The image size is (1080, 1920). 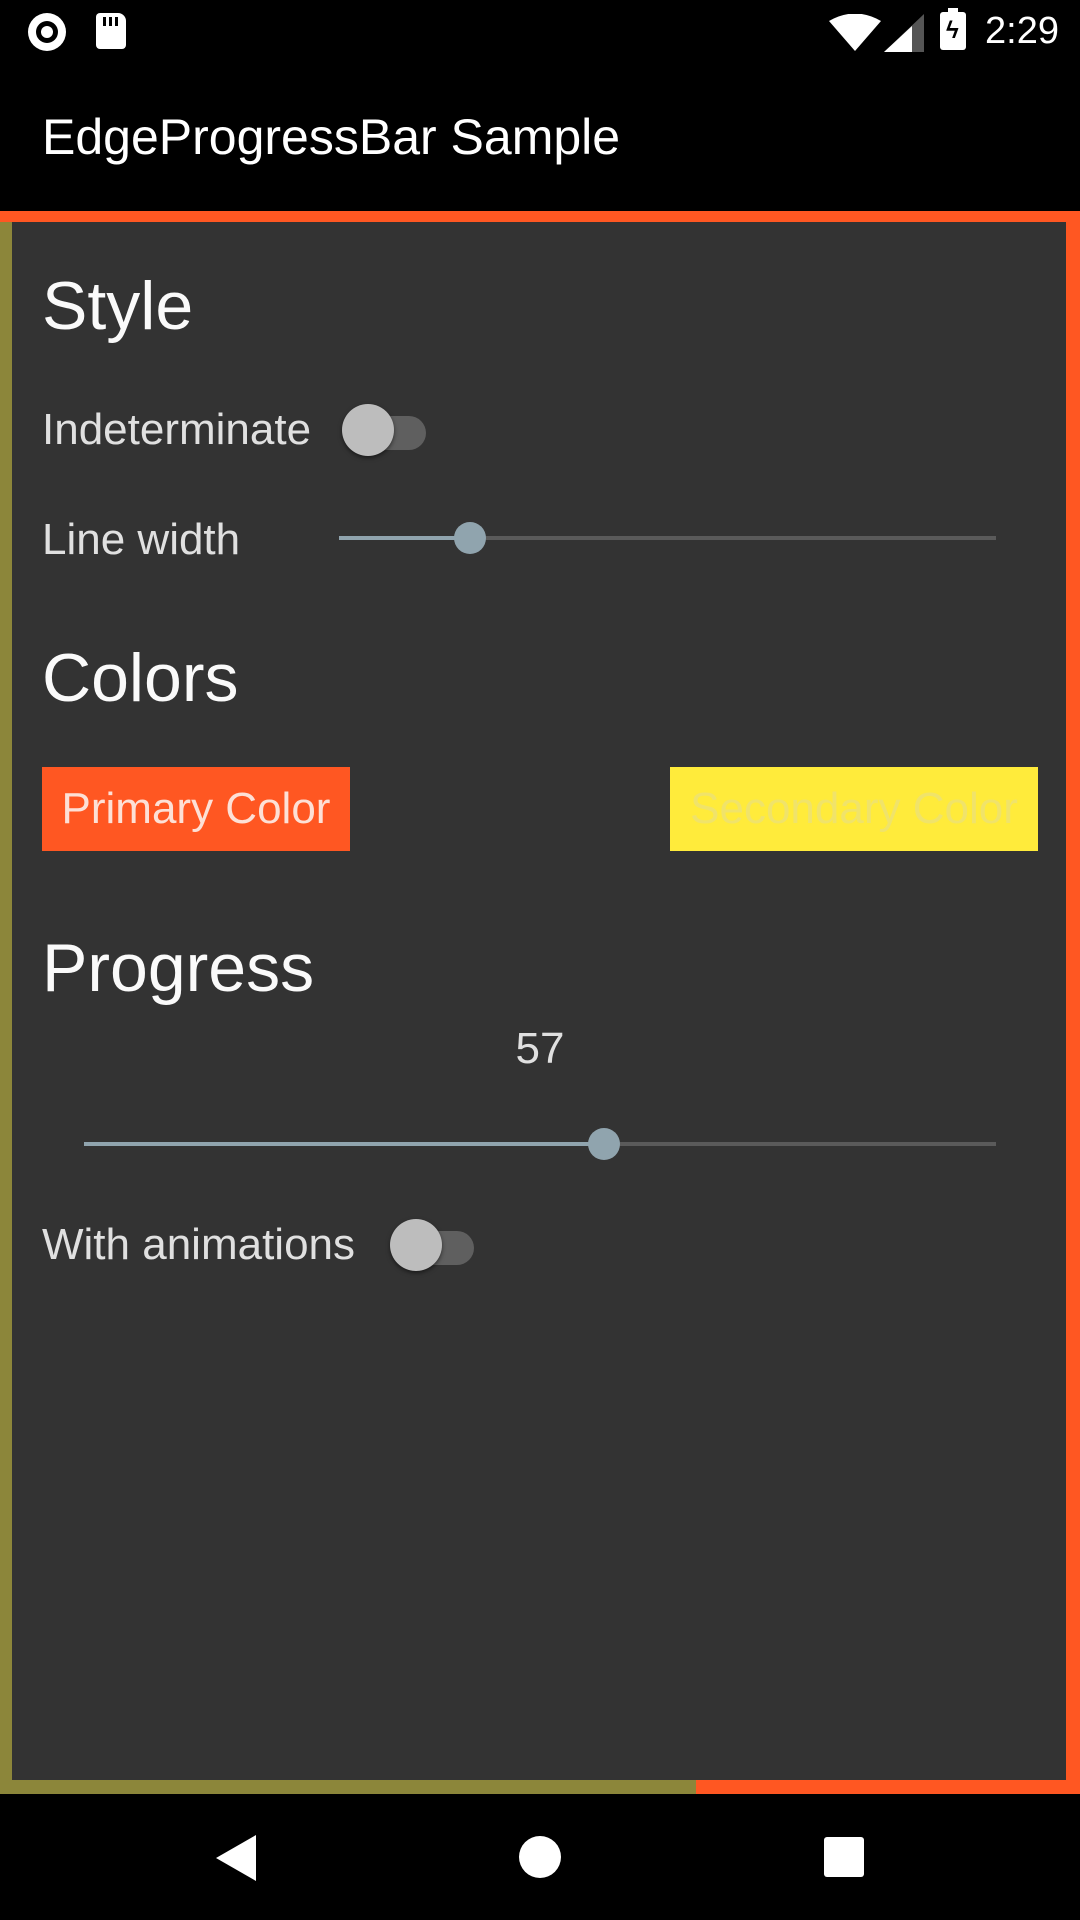 I want to click on edge-progress-secondary-bottom, so click(x=348, y=1787).